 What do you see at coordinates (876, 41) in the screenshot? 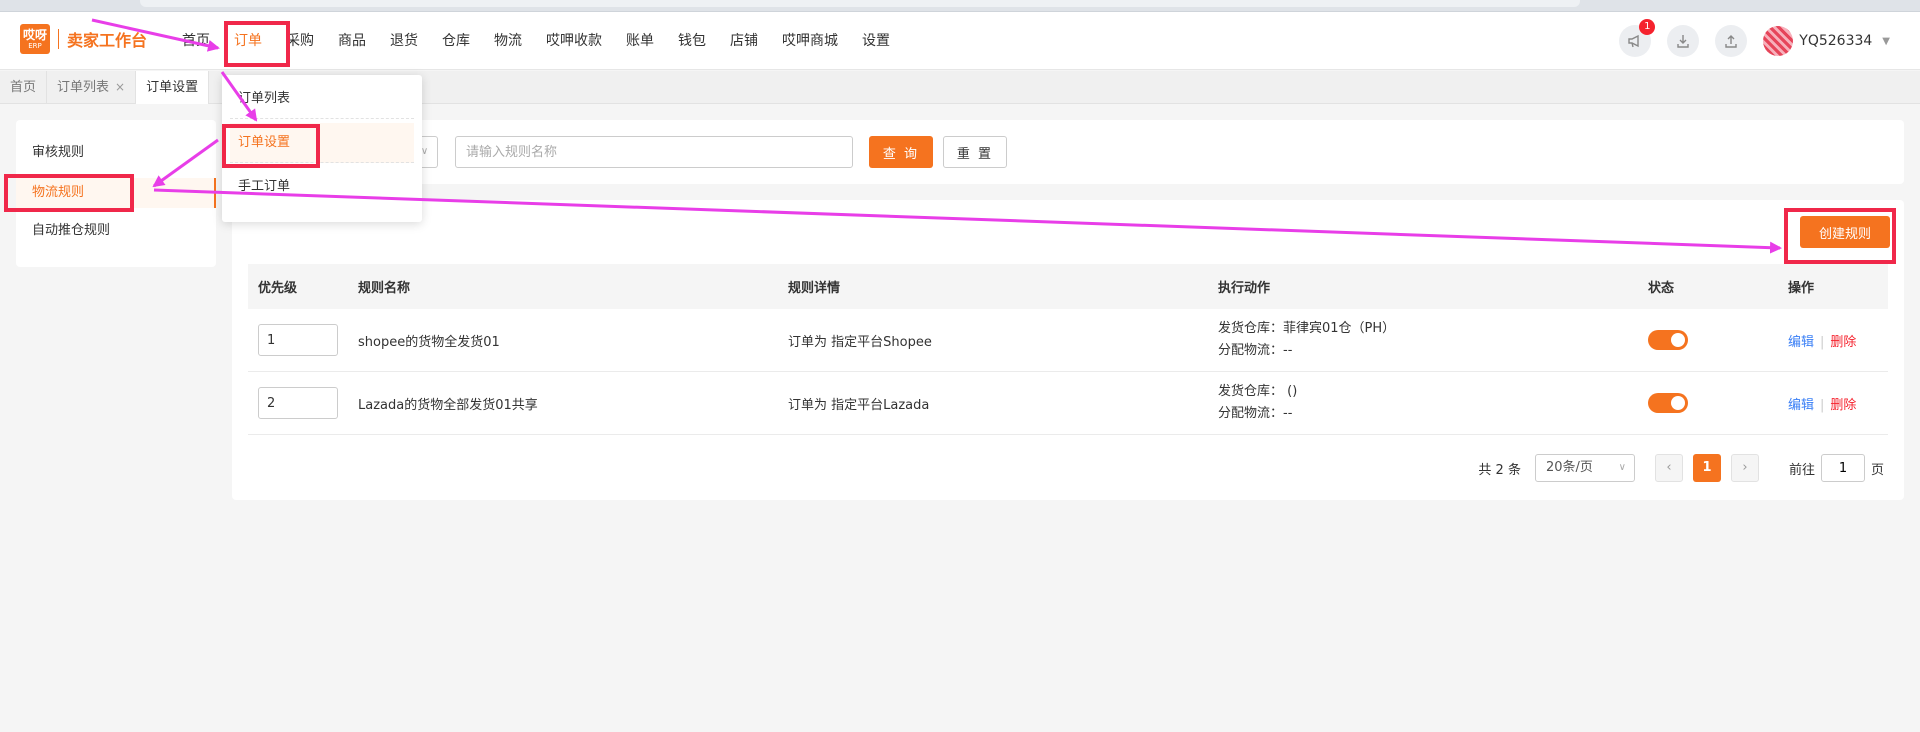
I see `nav-item-settings: 设置` at bounding box center [876, 41].